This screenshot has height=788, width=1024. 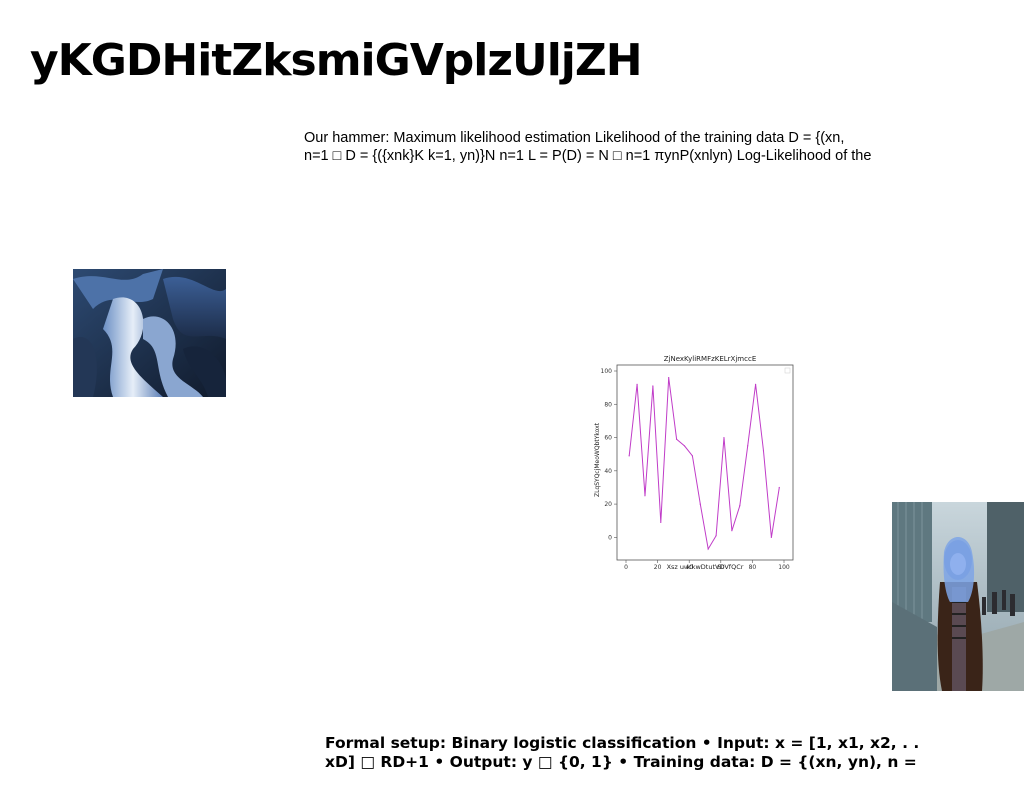 What do you see at coordinates (607, 371) in the screenshot?
I see `y-tick-label: 100` at bounding box center [607, 371].